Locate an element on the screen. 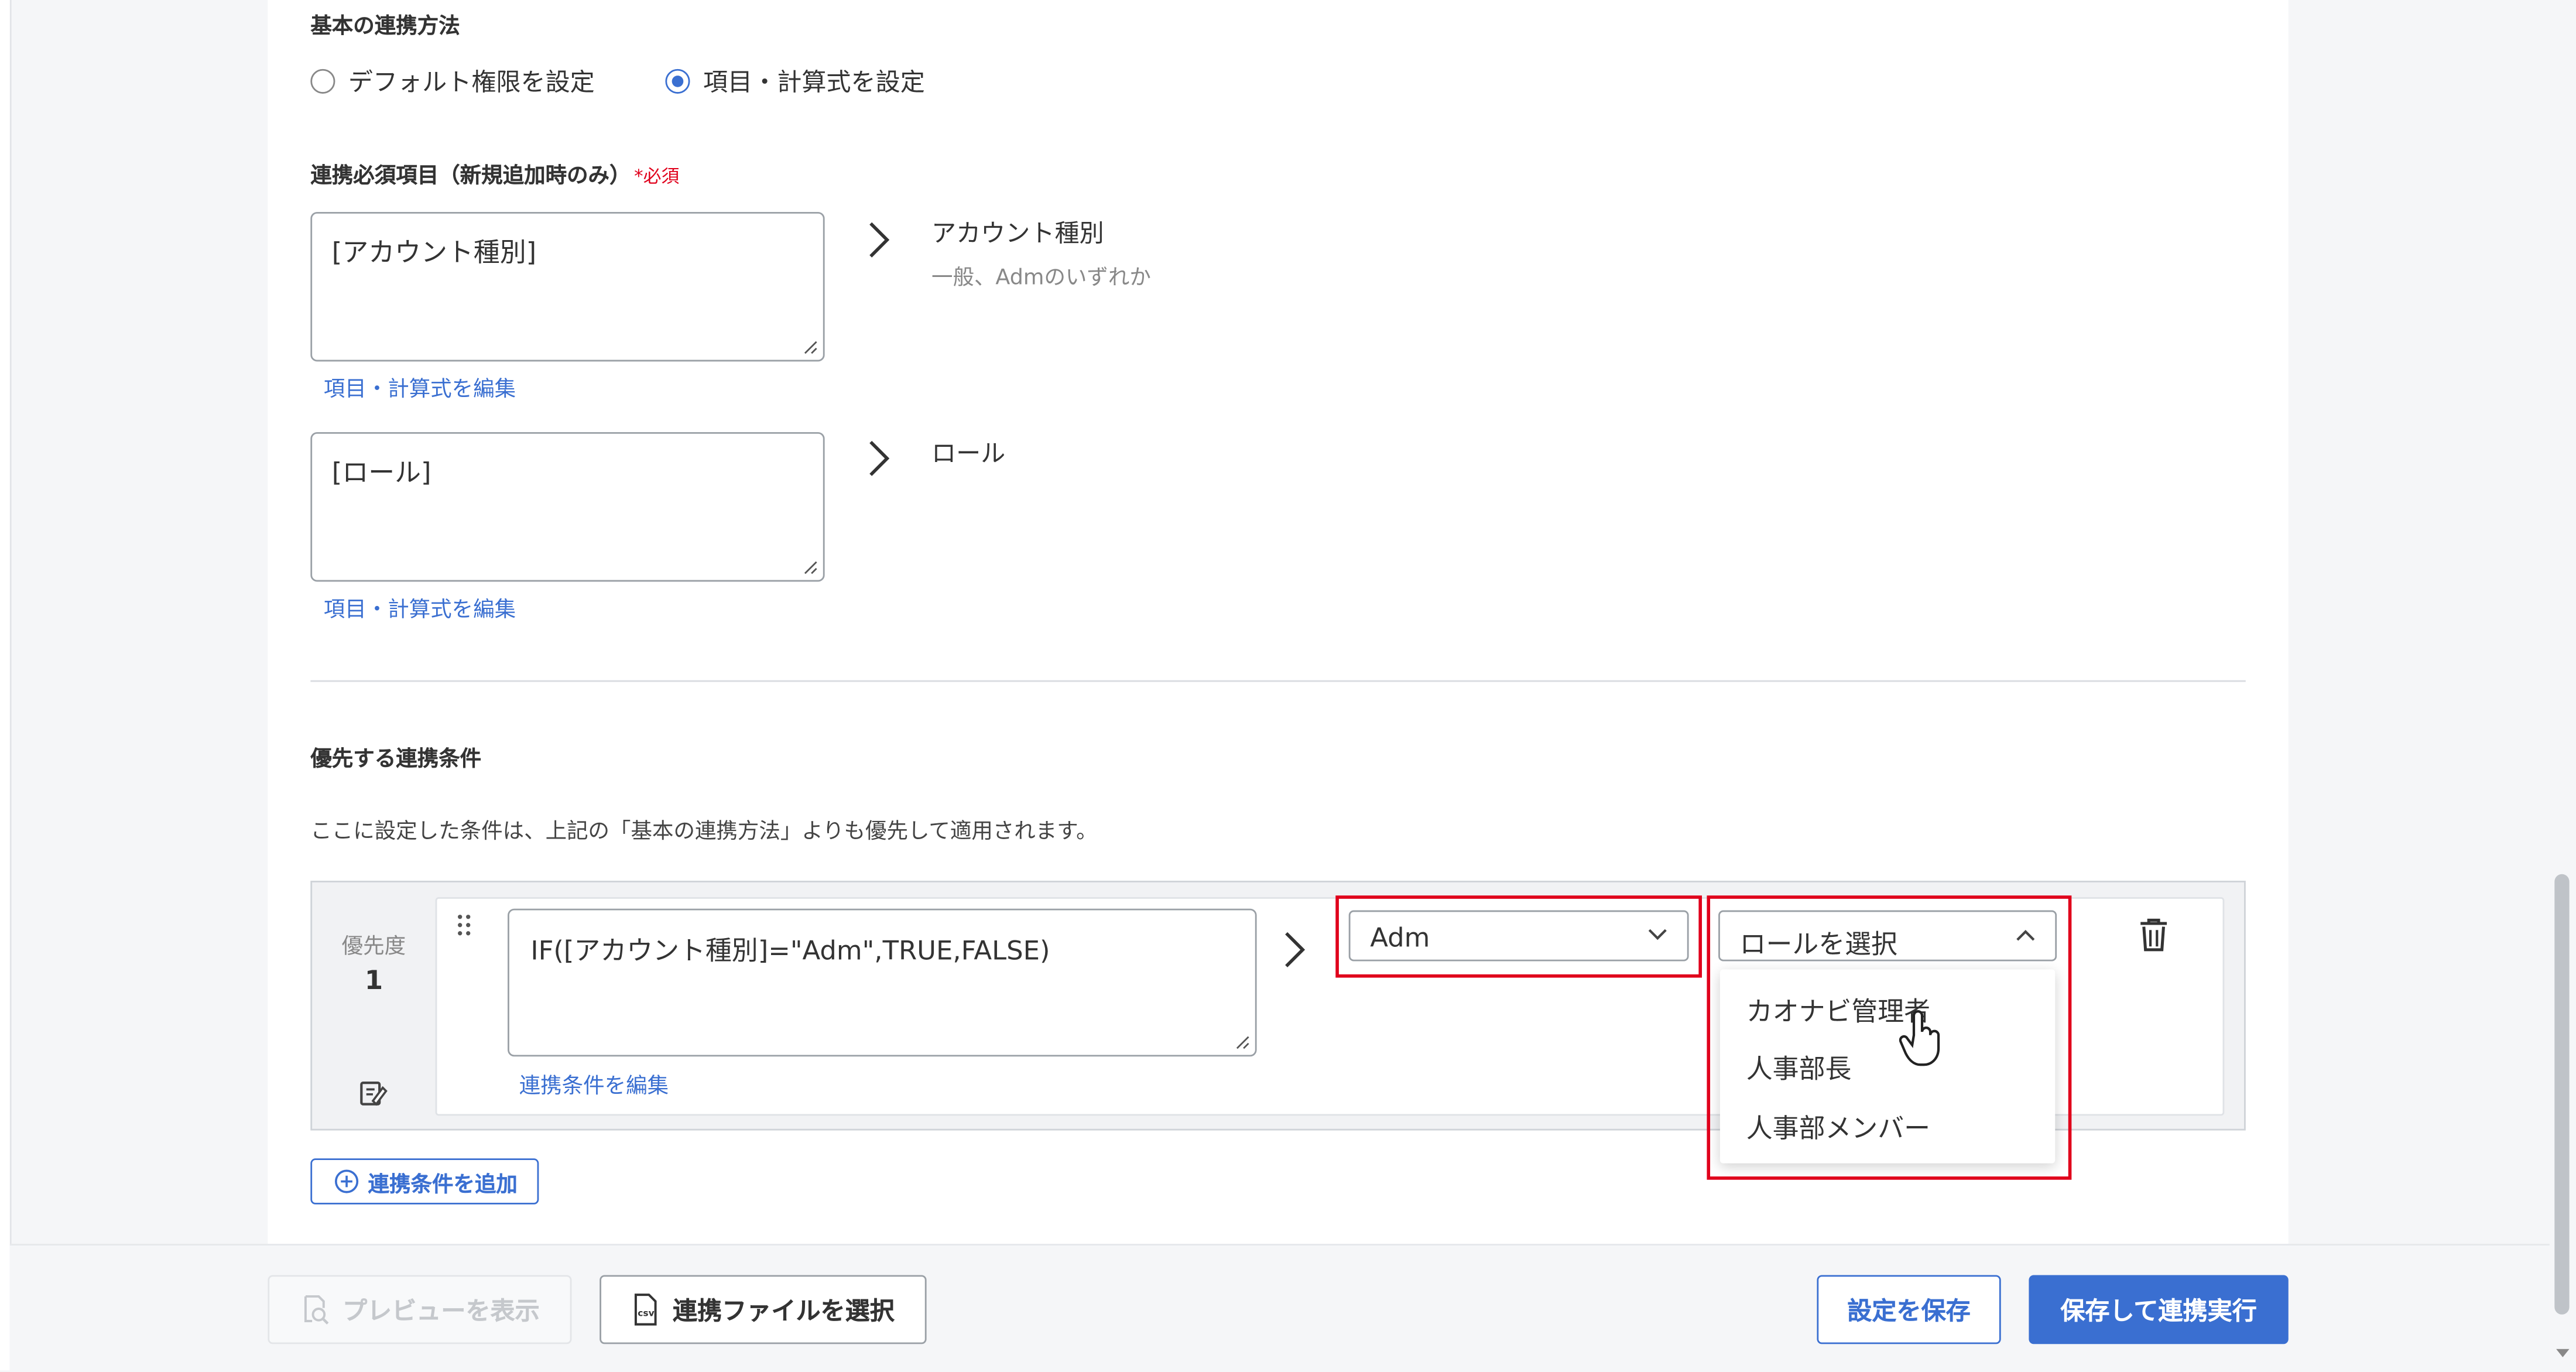 The width and height of the screenshot is (2576, 1372). required-mark: *必須 is located at coordinates (657, 176).